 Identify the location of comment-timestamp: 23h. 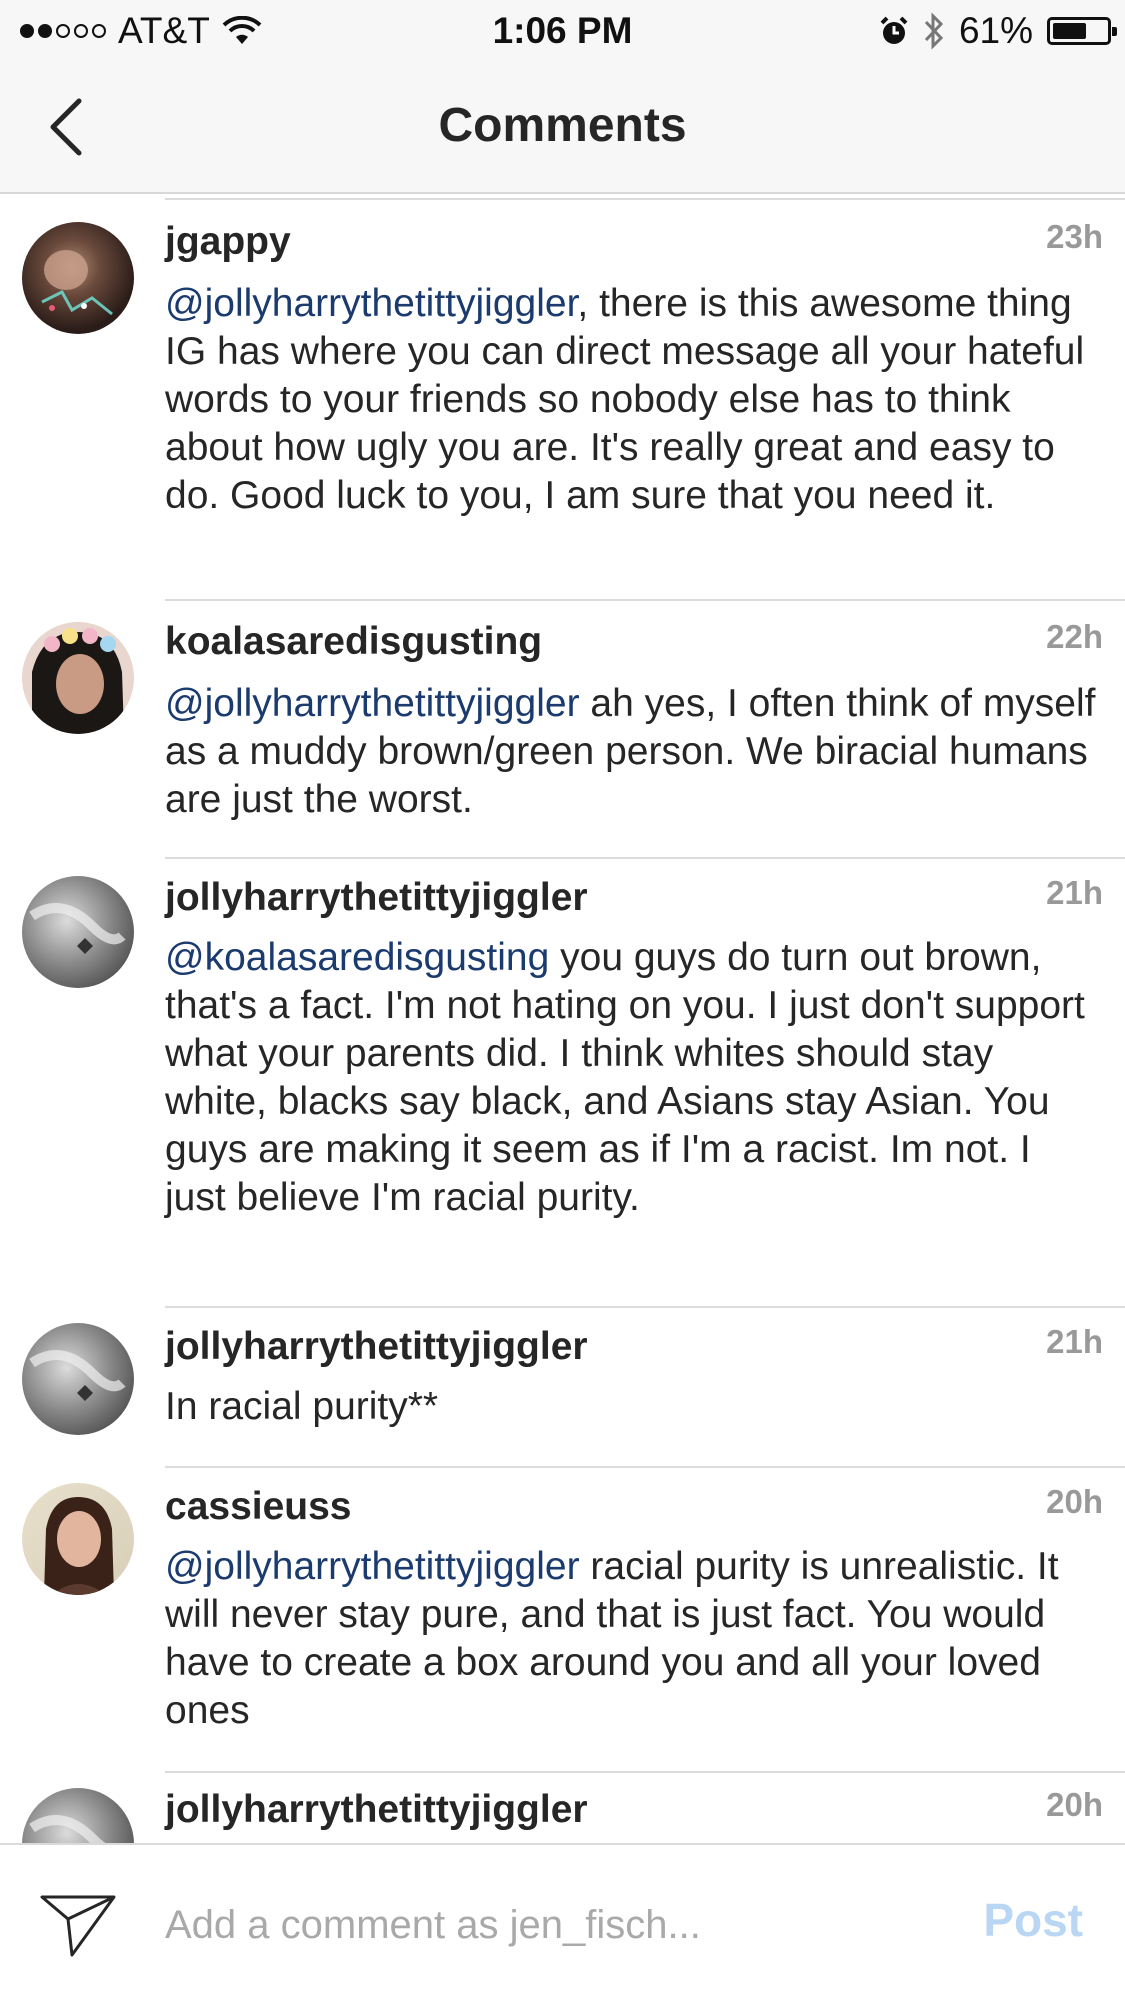
(1074, 236).